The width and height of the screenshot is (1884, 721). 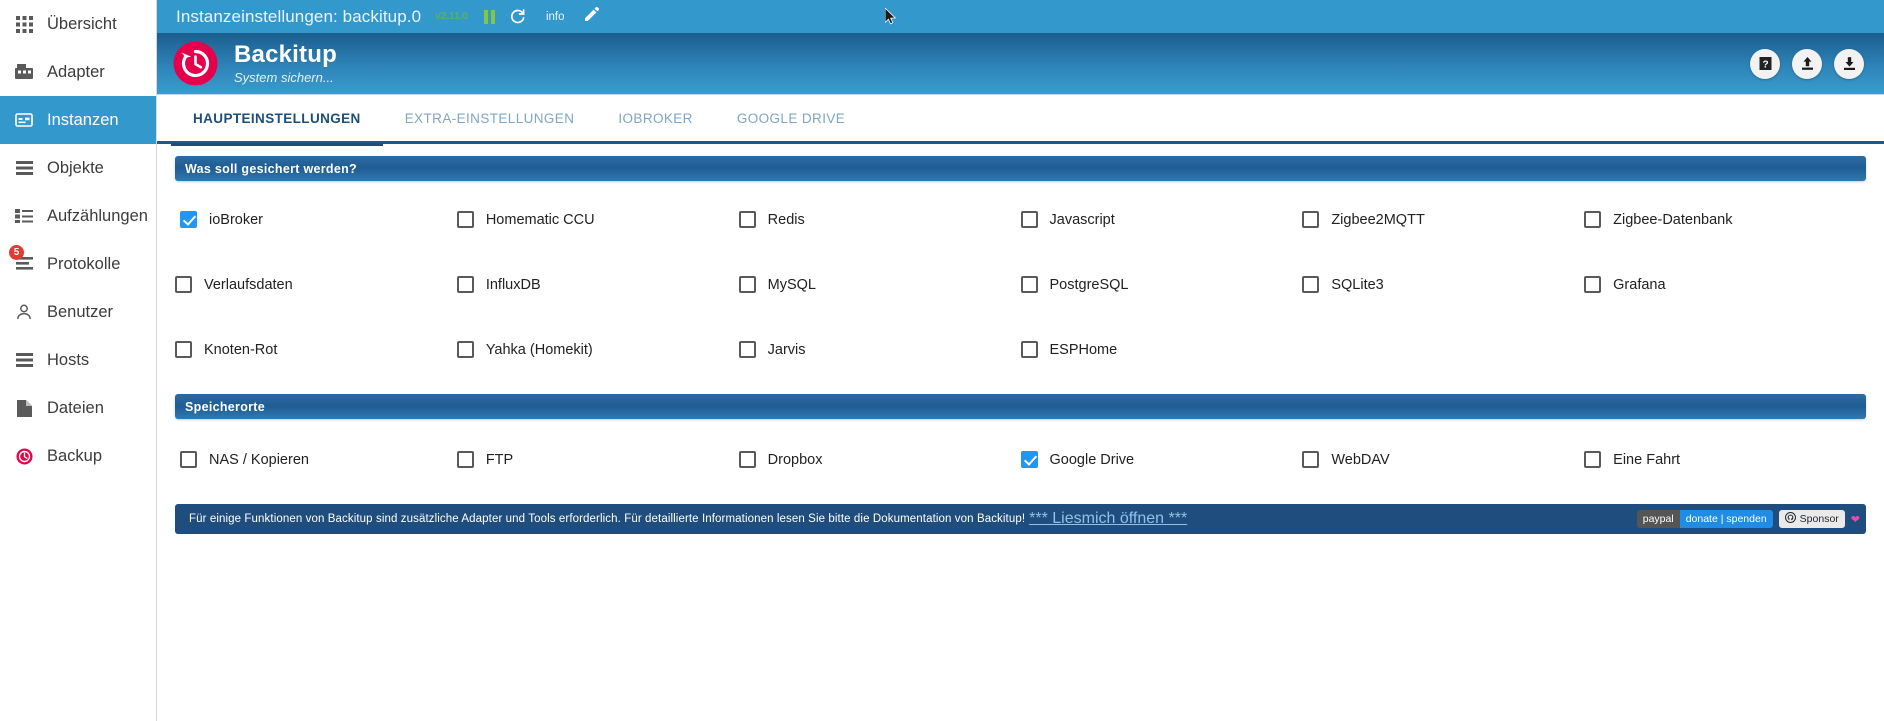 I want to click on sidebar-item-label: Protokolle, so click(x=84, y=263).